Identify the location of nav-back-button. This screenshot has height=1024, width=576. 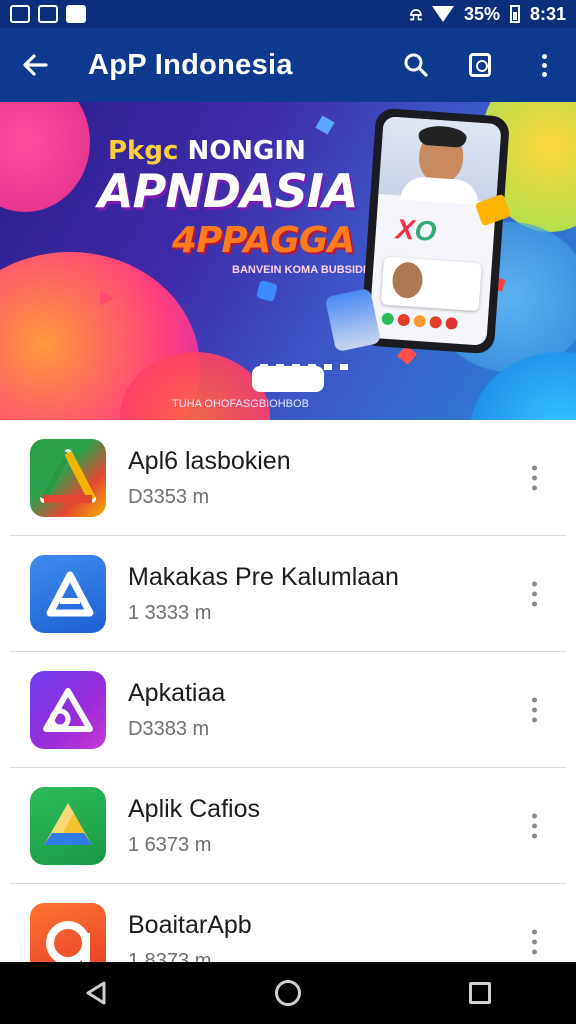
(96, 993).